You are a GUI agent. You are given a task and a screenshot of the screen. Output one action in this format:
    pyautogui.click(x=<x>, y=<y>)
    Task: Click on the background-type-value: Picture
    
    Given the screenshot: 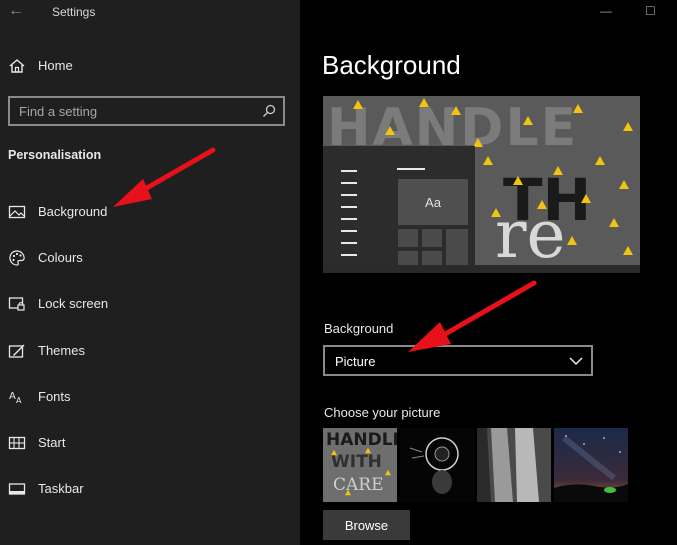 What is the action you would take?
    pyautogui.click(x=355, y=361)
    